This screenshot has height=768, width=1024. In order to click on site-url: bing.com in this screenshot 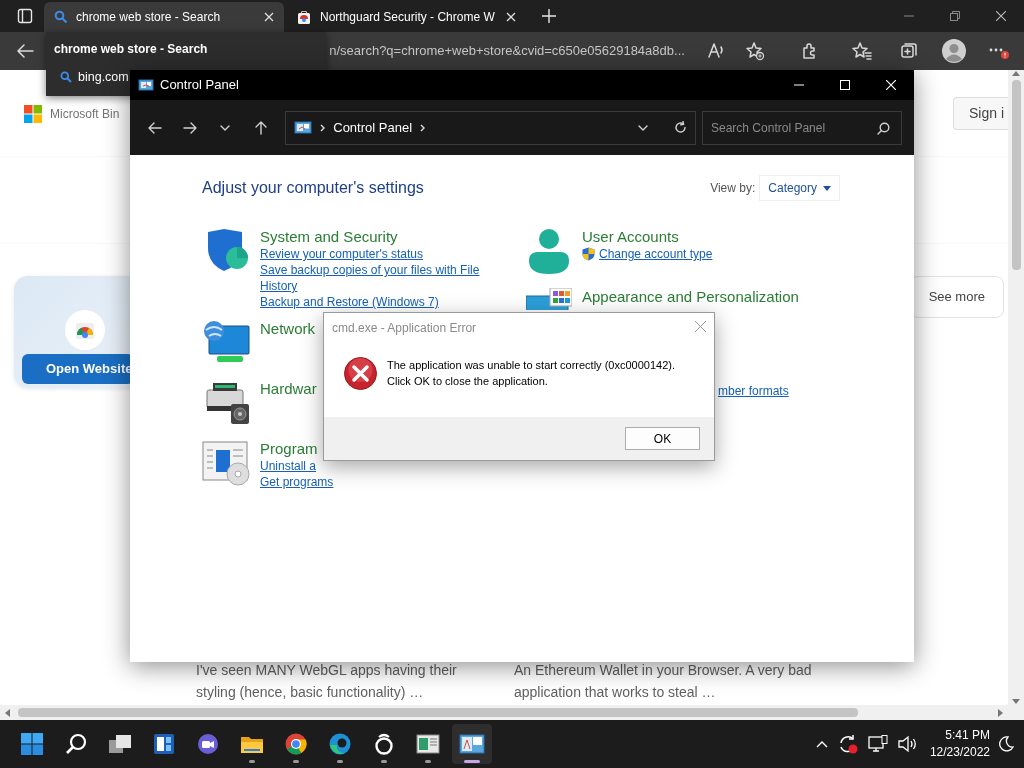, I will do `click(103, 77)`.